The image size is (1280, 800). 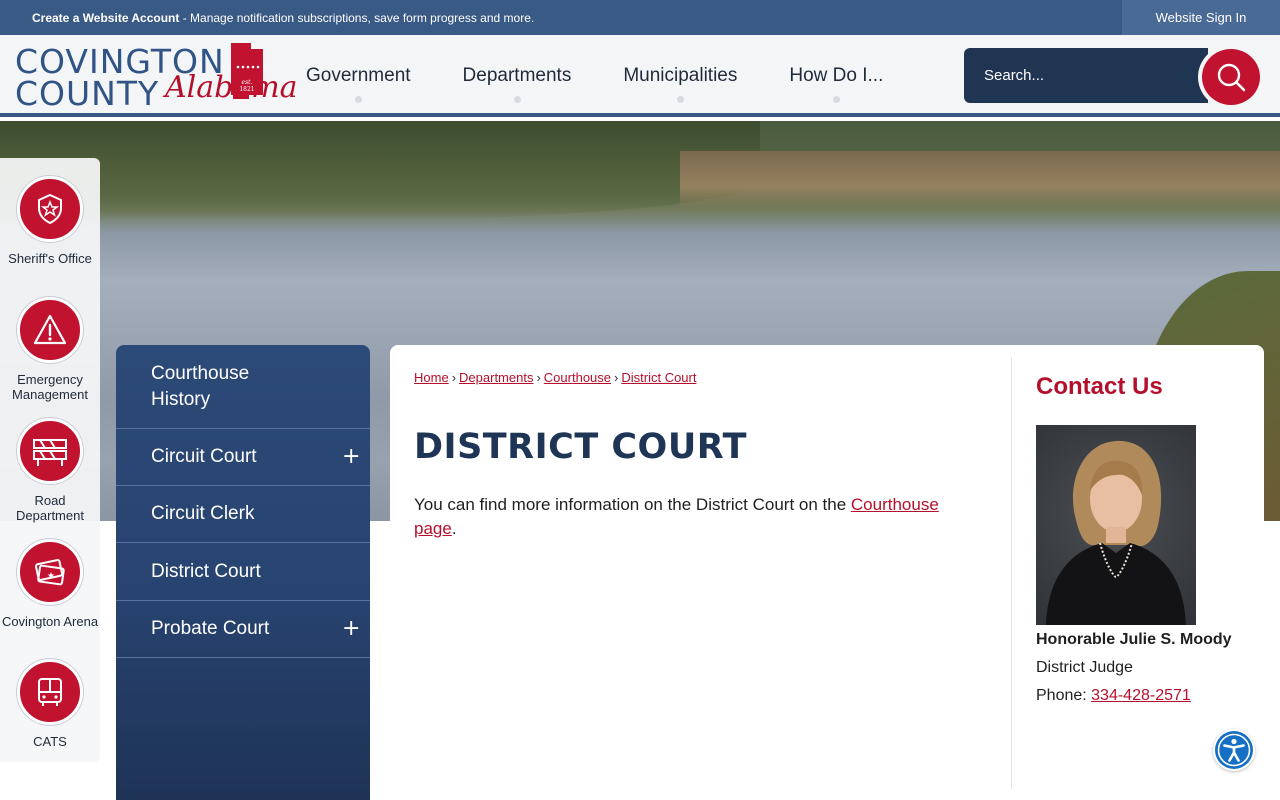 I want to click on nav-label: Government, so click(x=358, y=75).